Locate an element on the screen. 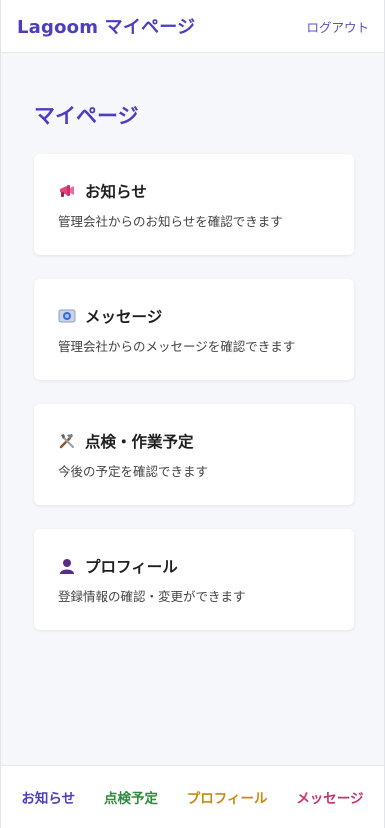 The height and width of the screenshot is (828, 385). card-messages: メッセージ 管理会社からのメッセージを確認できます is located at coordinates (194, 329).